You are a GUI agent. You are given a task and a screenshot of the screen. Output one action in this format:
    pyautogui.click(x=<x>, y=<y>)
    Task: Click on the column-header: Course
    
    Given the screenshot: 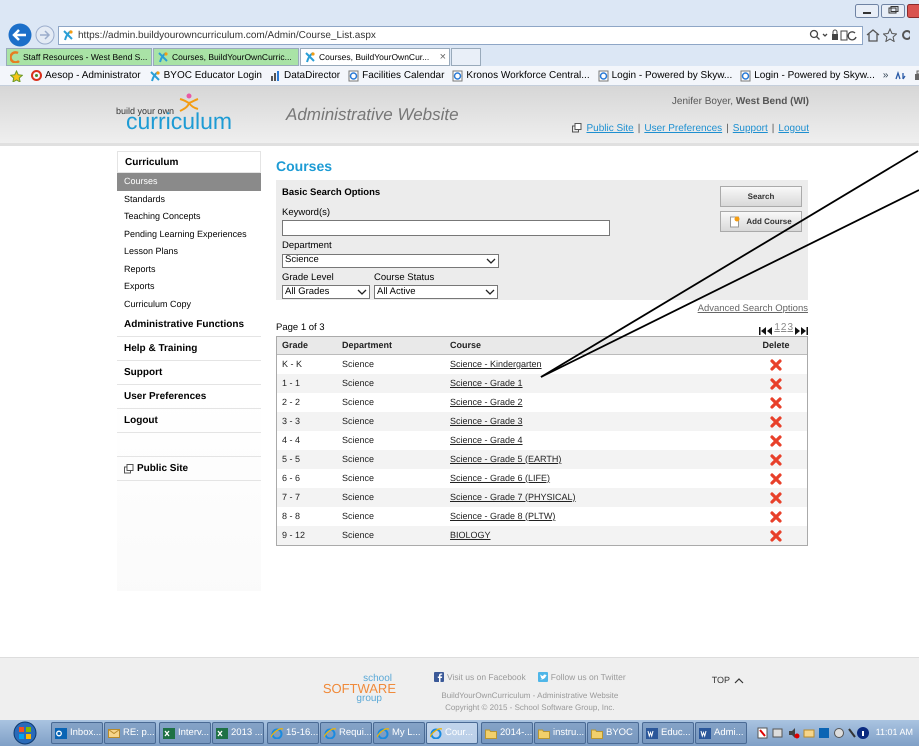 What is the action you would take?
    pyautogui.click(x=465, y=345)
    